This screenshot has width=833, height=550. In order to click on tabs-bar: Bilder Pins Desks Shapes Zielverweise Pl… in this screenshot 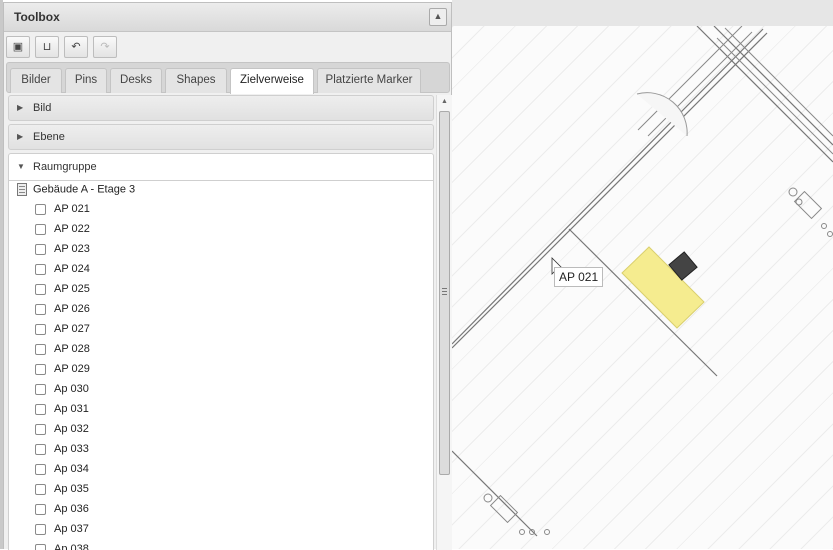, I will do `click(228, 78)`.